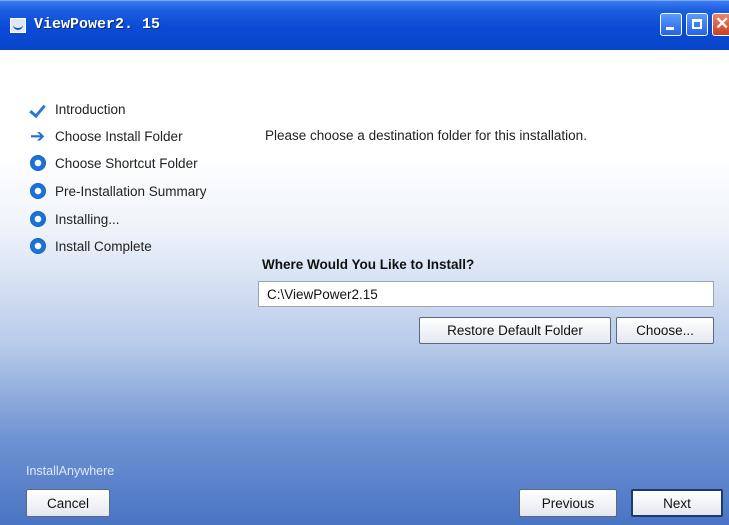 This screenshot has width=729, height=525. What do you see at coordinates (515, 330) in the screenshot?
I see `restore-default-folder-button: Restore Default Folder` at bounding box center [515, 330].